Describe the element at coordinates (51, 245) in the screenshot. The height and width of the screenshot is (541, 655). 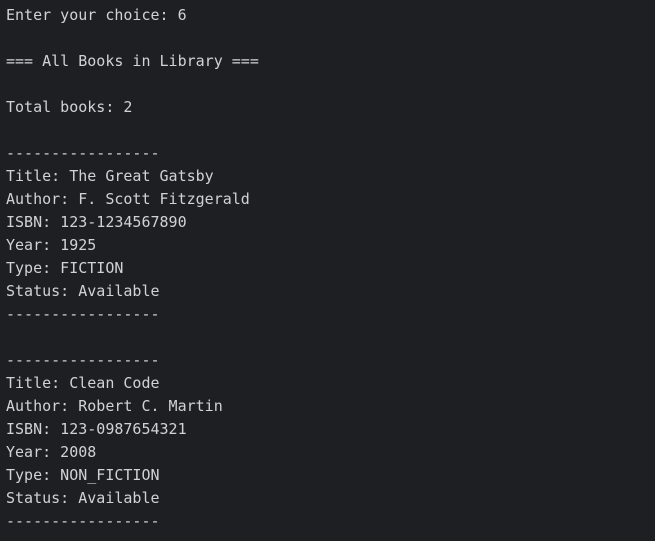
I see `book-year-line: Year: 1925` at that location.